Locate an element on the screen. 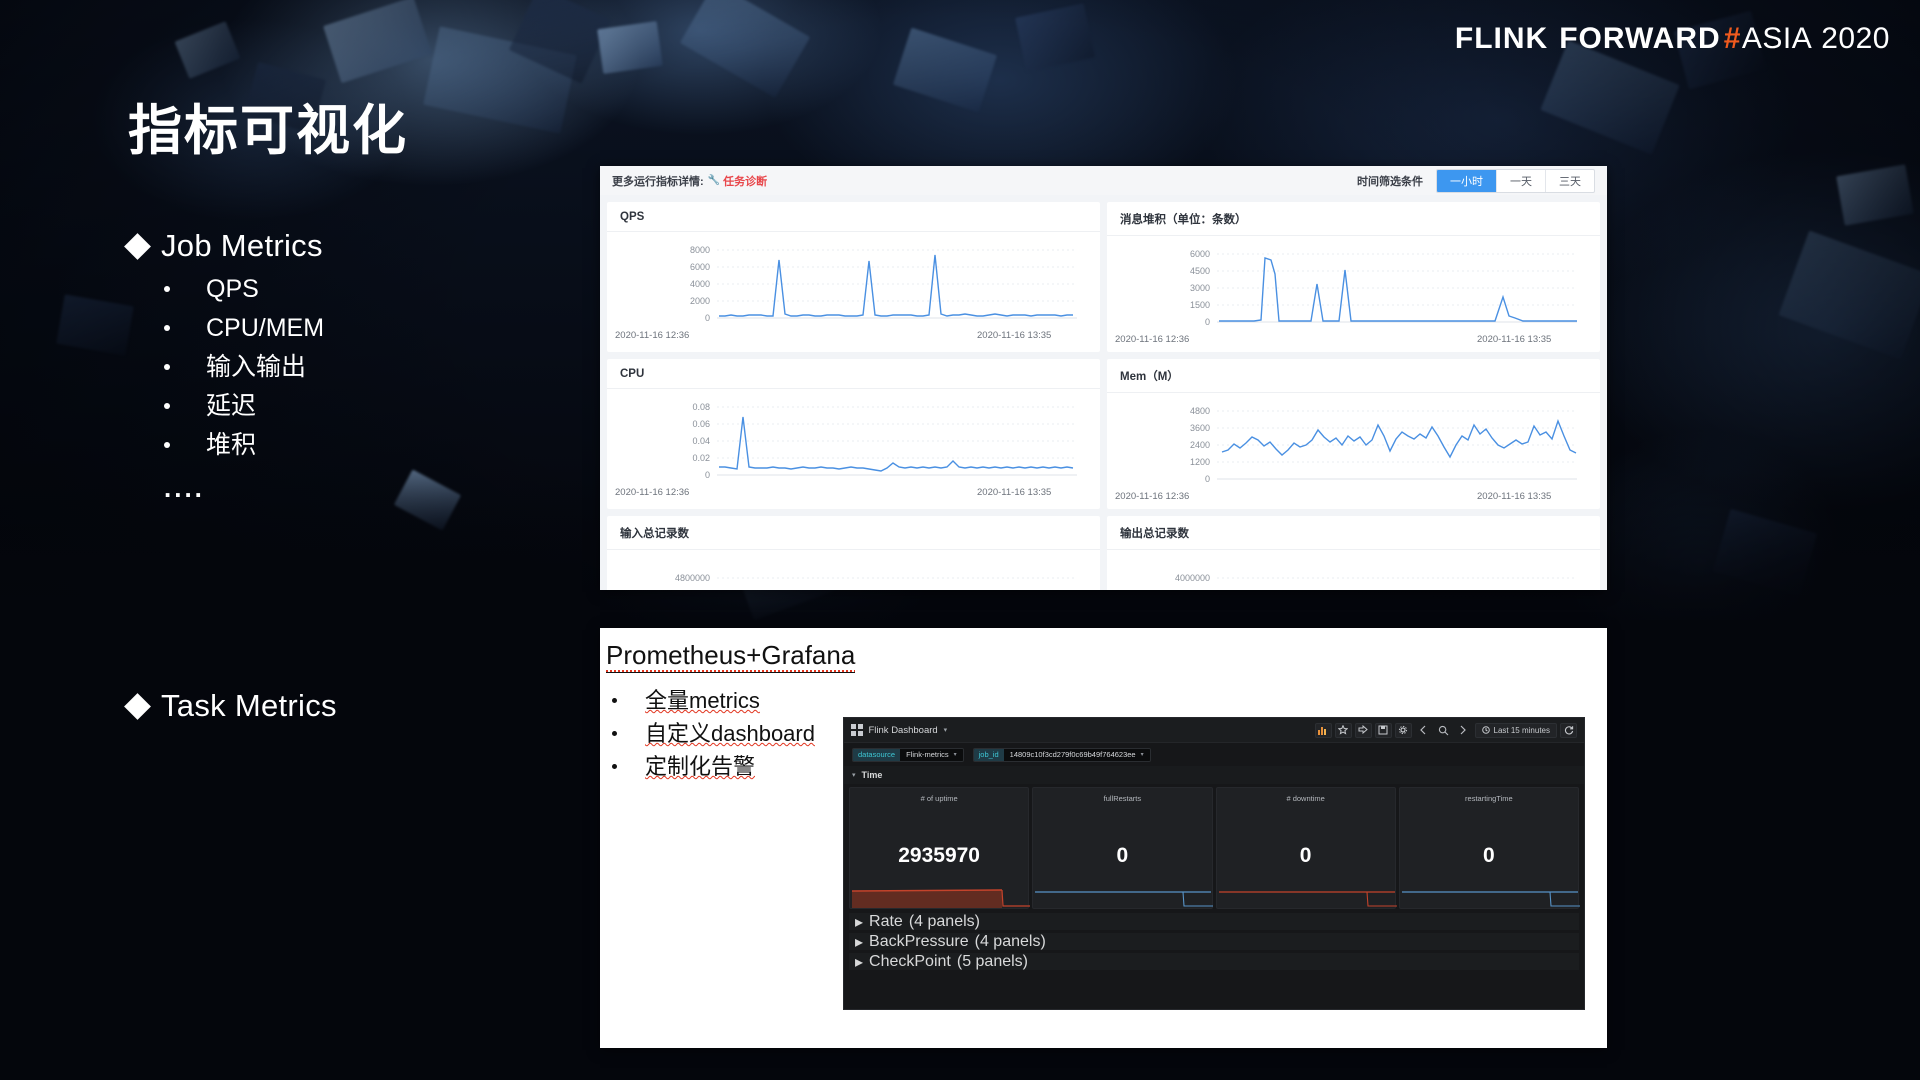  grid-icon is located at coordinates (857, 730).